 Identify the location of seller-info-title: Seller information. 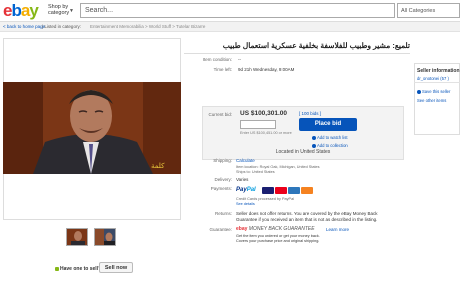
(438, 71).